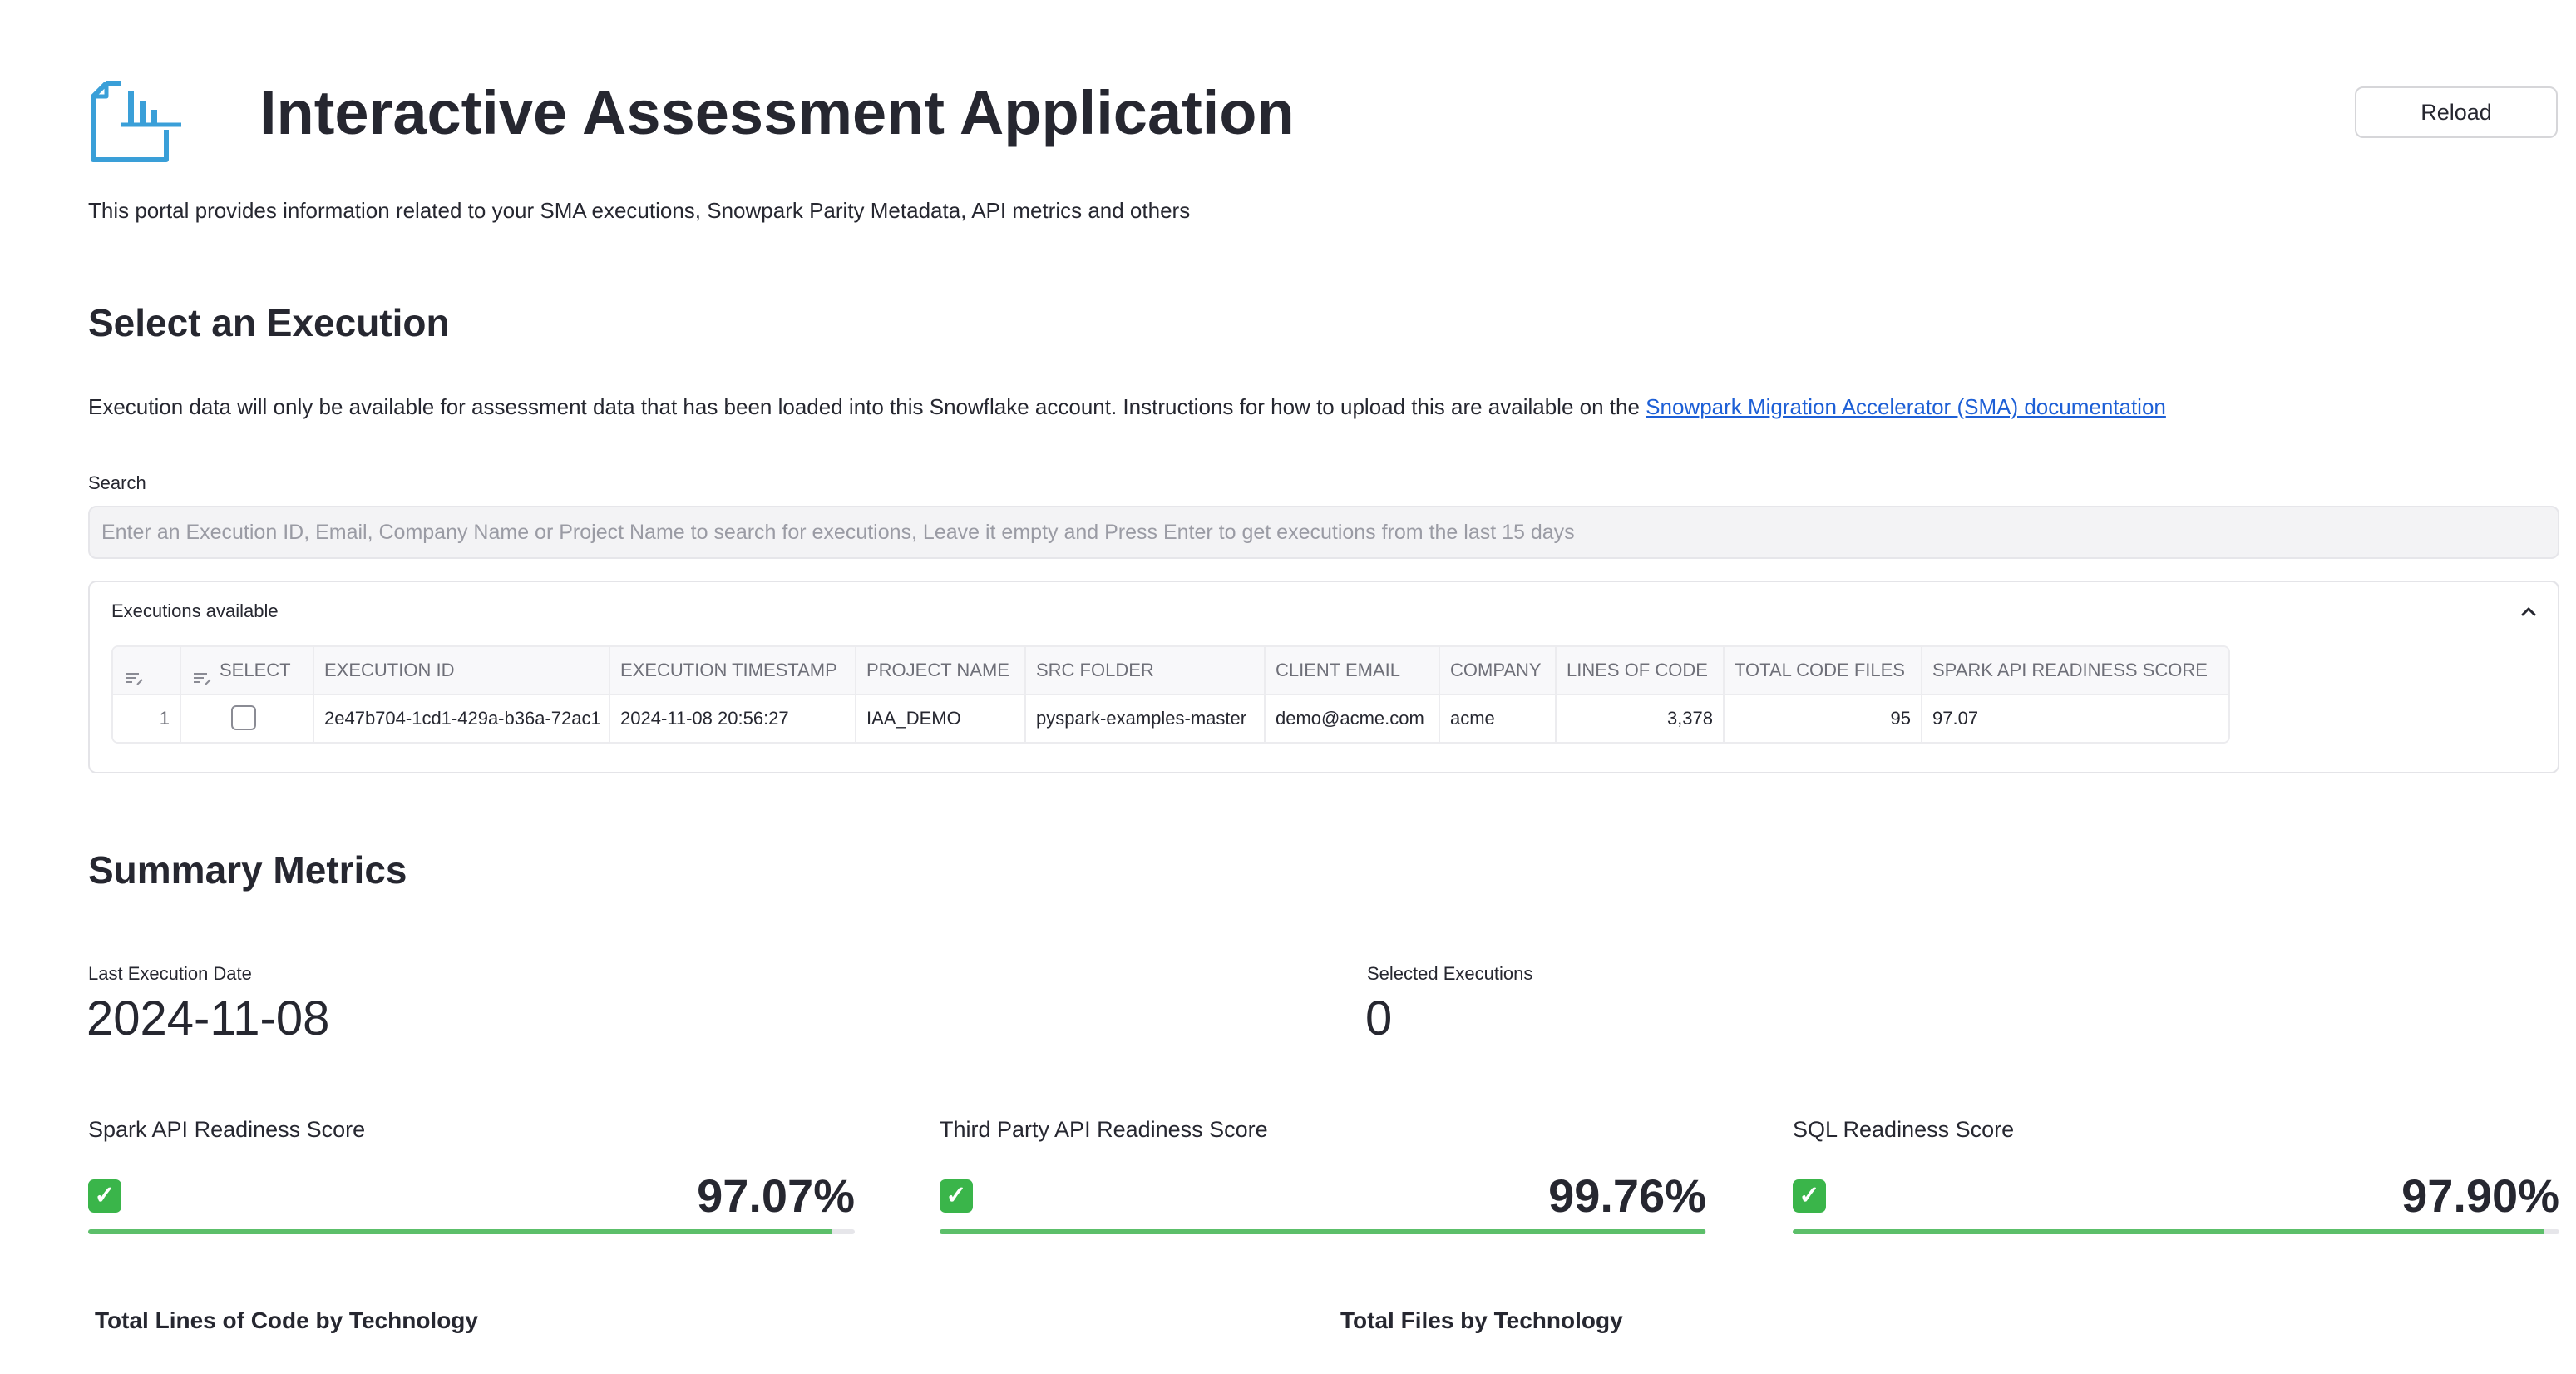 The height and width of the screenshot is (1374, 2576). What do you see at coordinates (941, 670) in the screenshot?
I see `column-header-project-name: PROJECT NAME` at bounding box center [941, 670].